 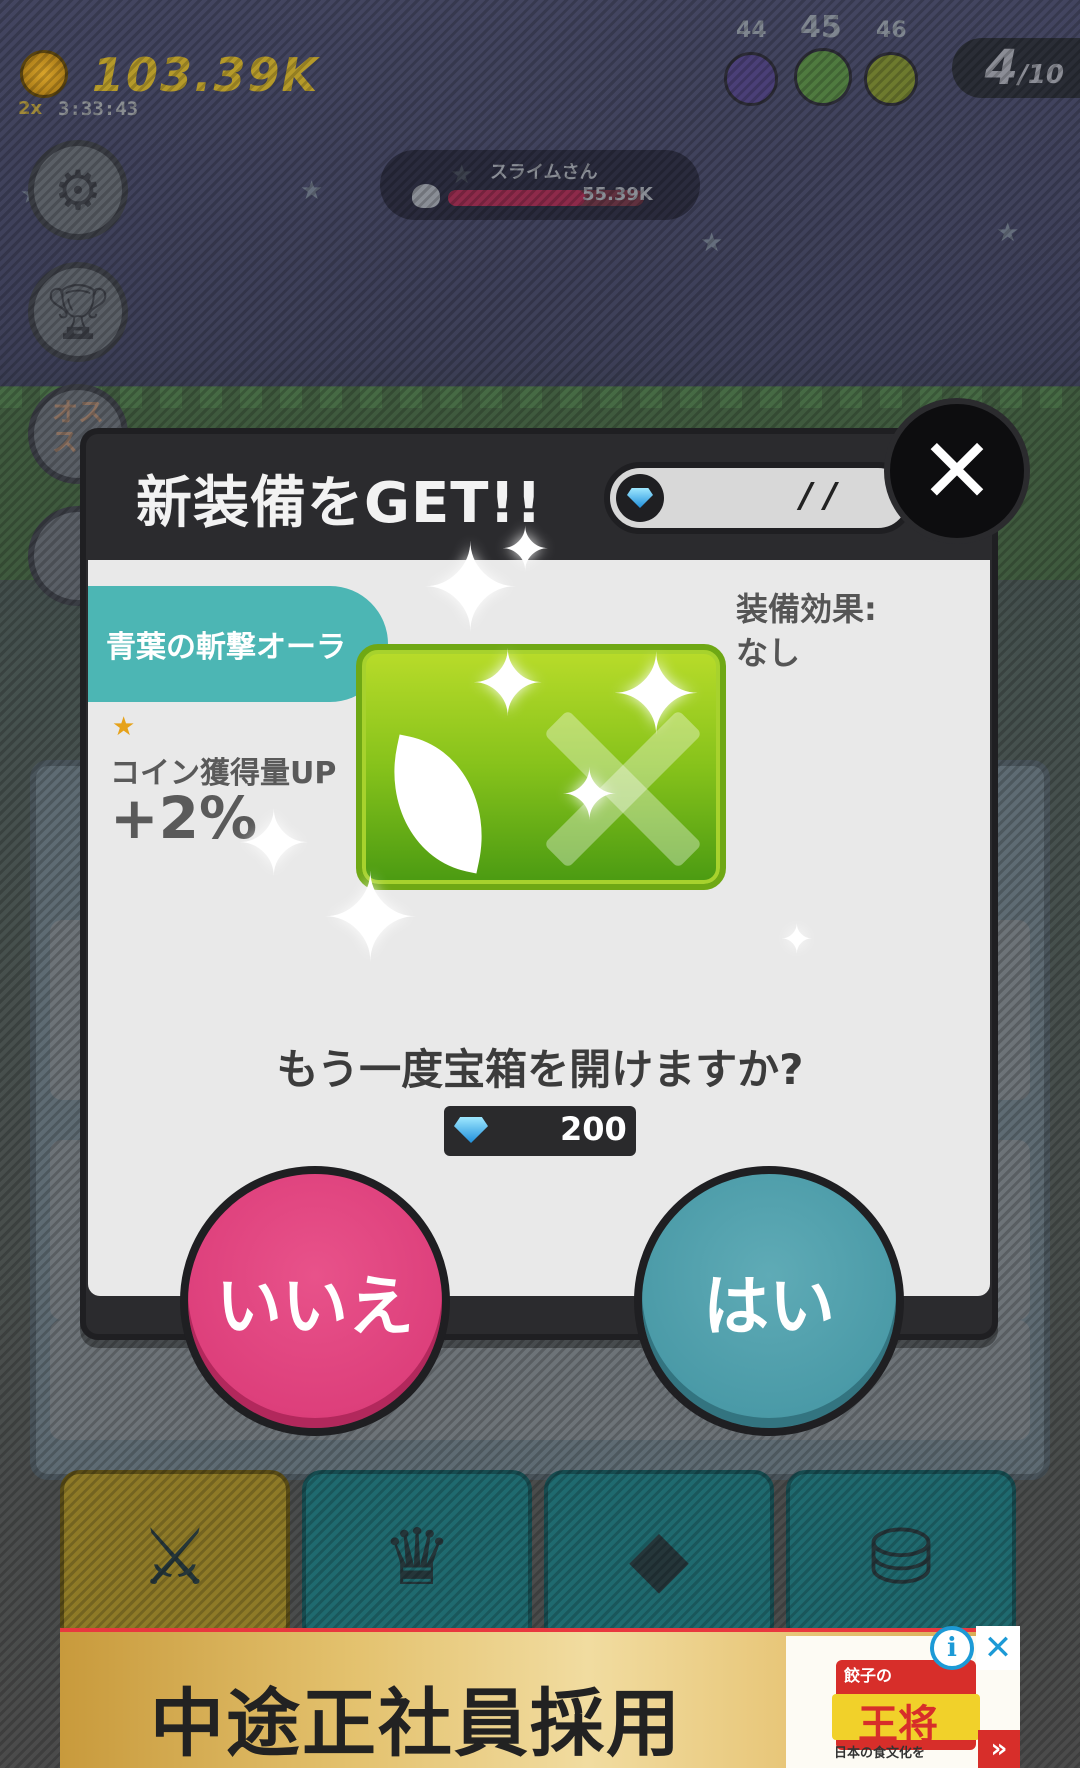 I want to click on boost-timer: 3:33:43, so click(x=98, y=109).